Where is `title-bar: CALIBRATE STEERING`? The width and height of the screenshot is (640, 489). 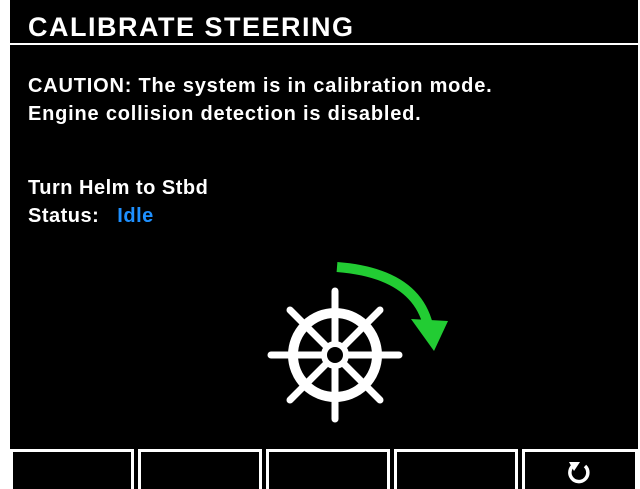
title-bar: CALIBRATE STEERING is located at coordinates (324, 27).